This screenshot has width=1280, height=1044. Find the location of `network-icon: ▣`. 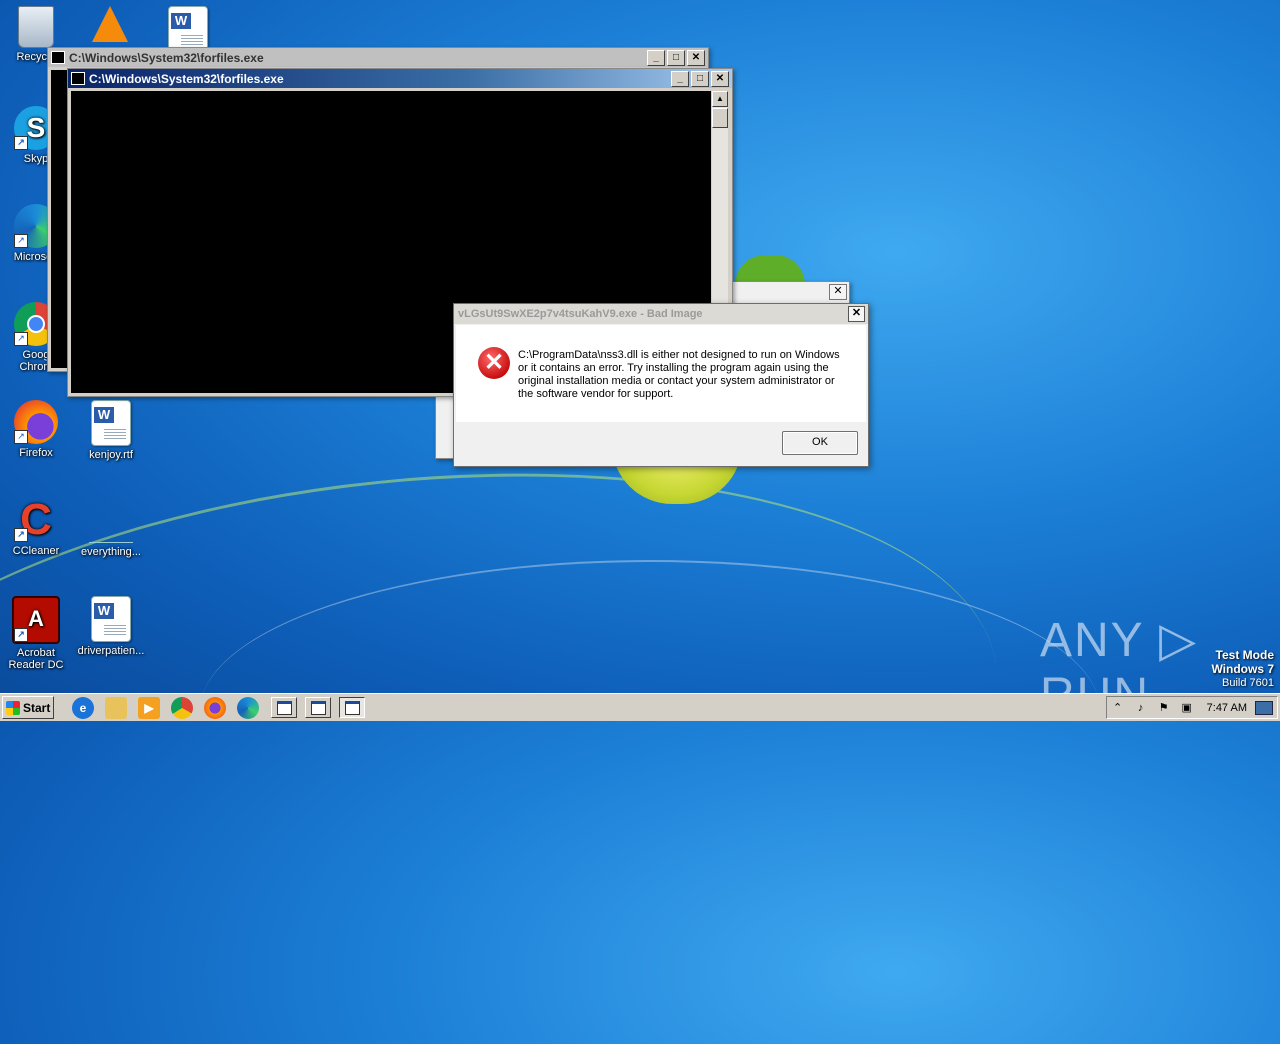

network-icon: ▣ is located at coordinates (1187, 708).